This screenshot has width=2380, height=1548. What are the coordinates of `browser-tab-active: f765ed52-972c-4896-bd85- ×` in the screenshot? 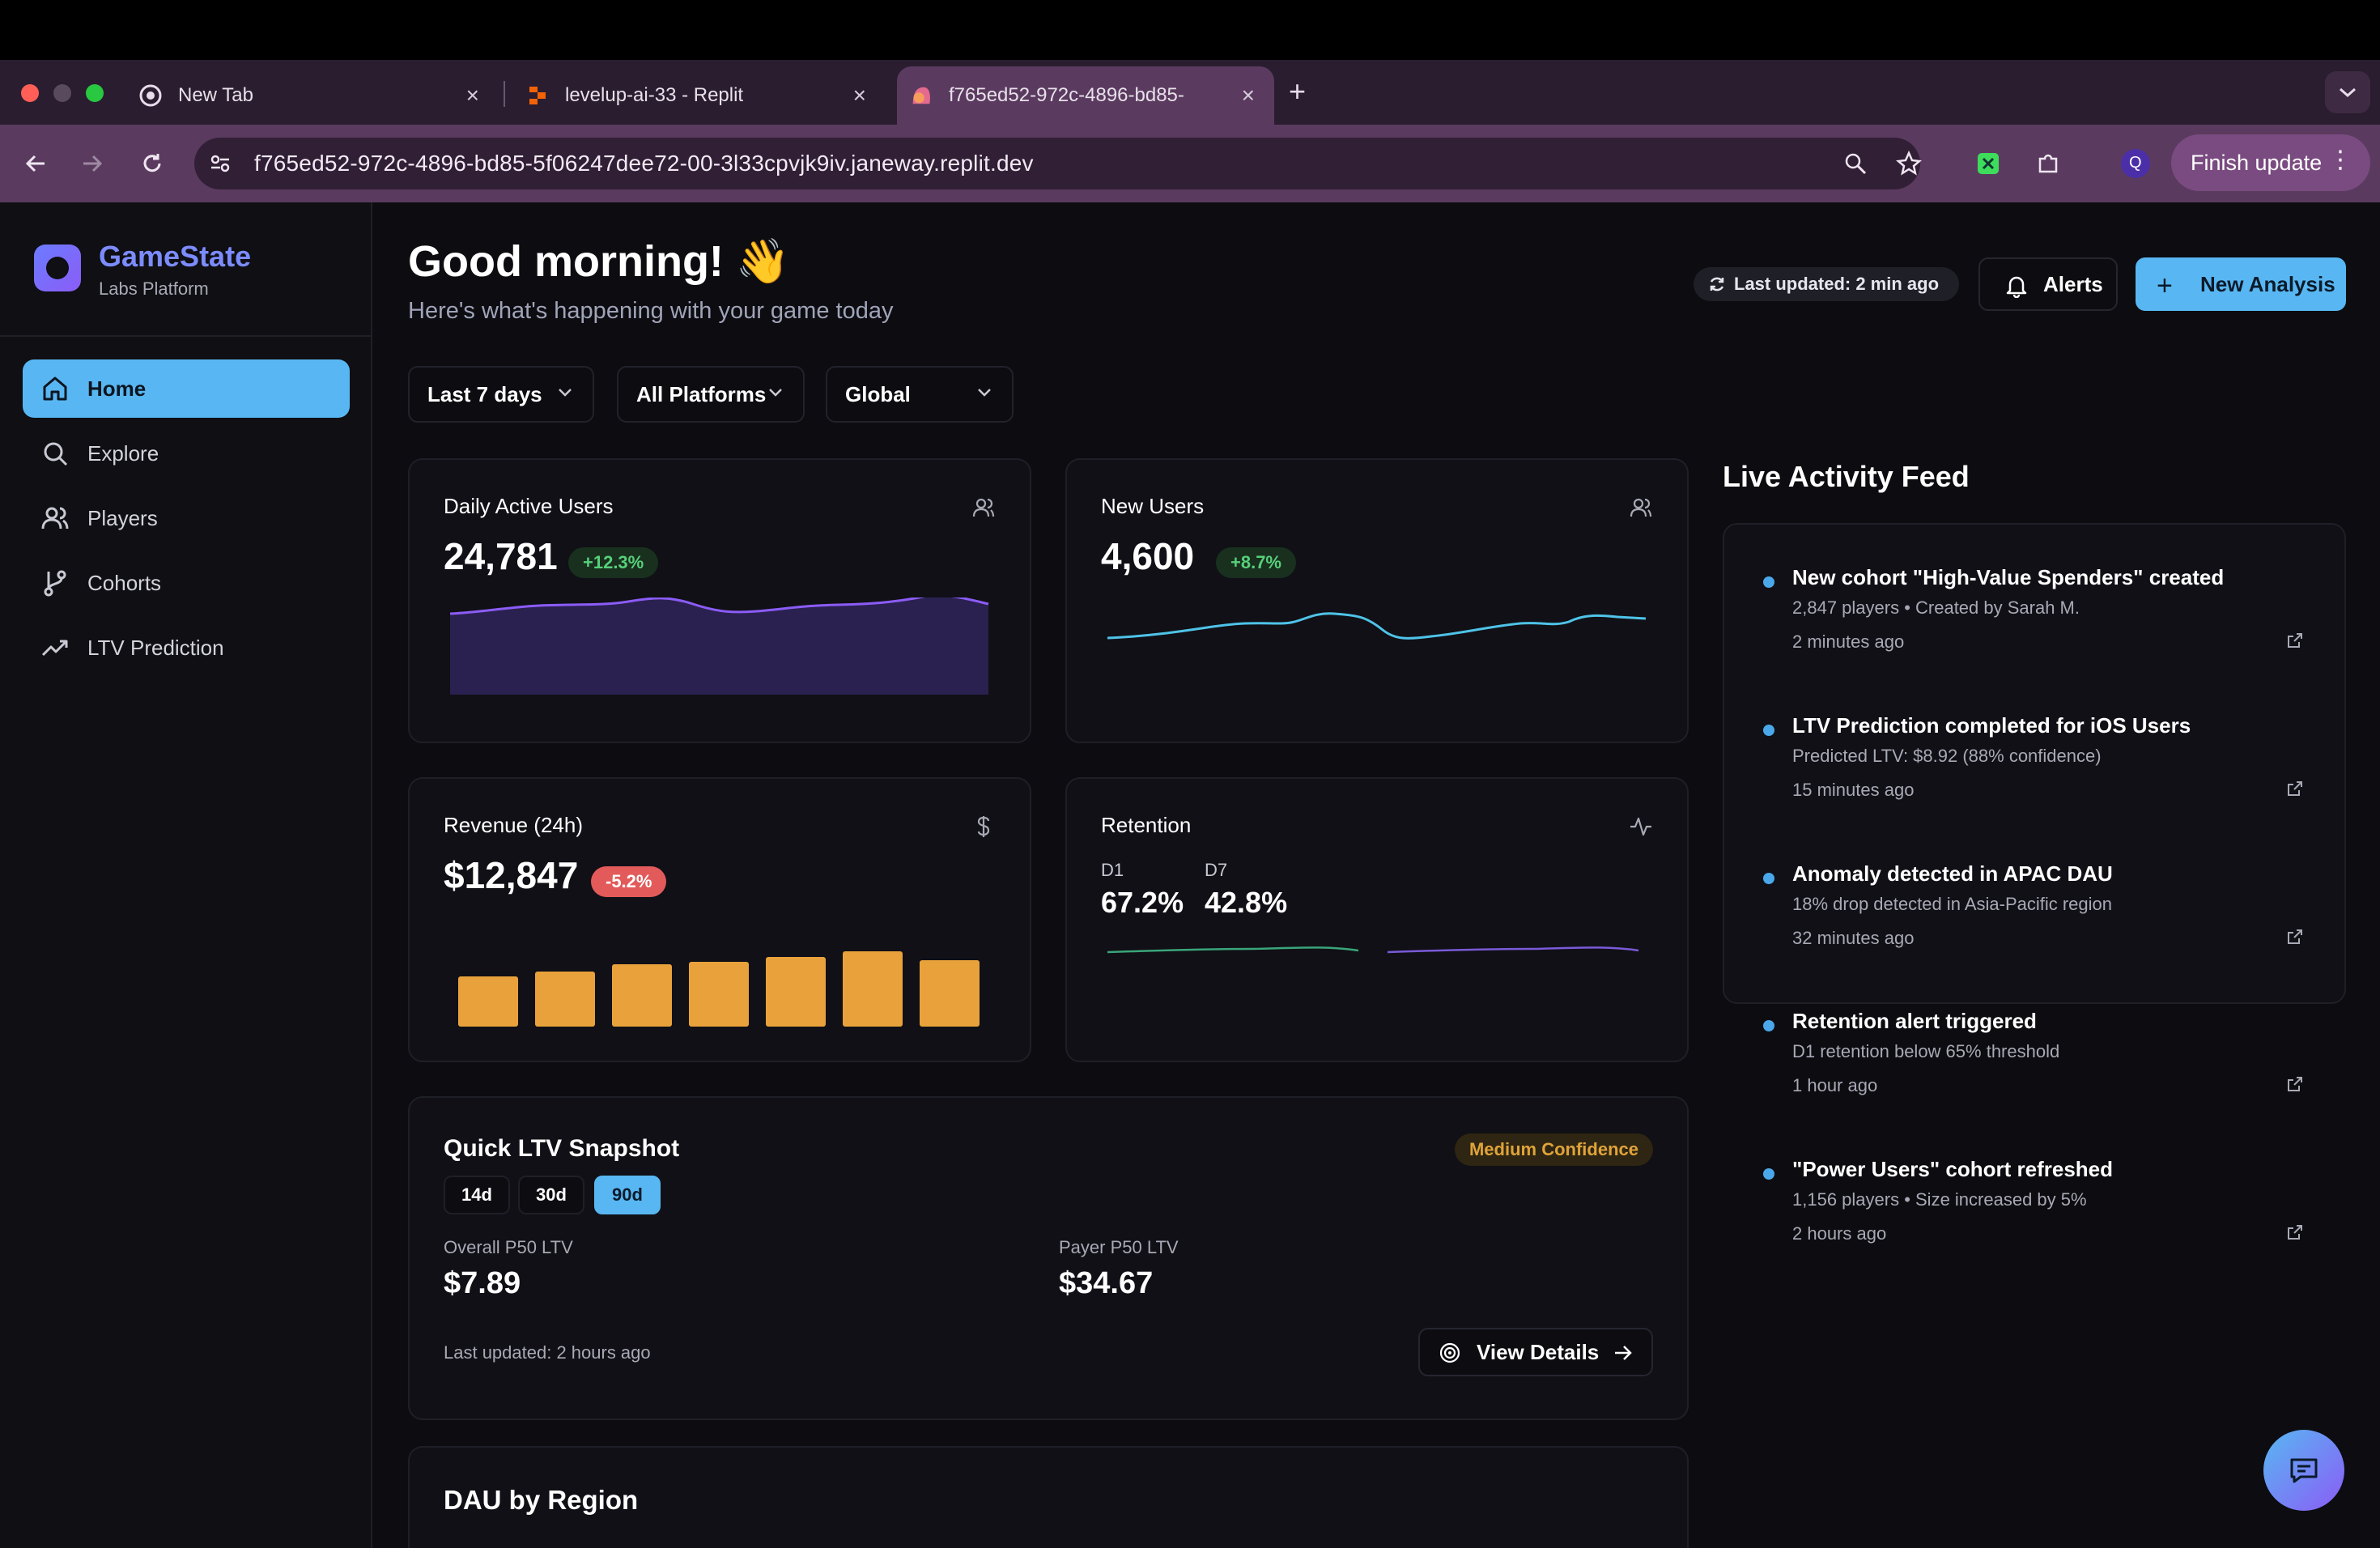 It's located at (1085, 96).